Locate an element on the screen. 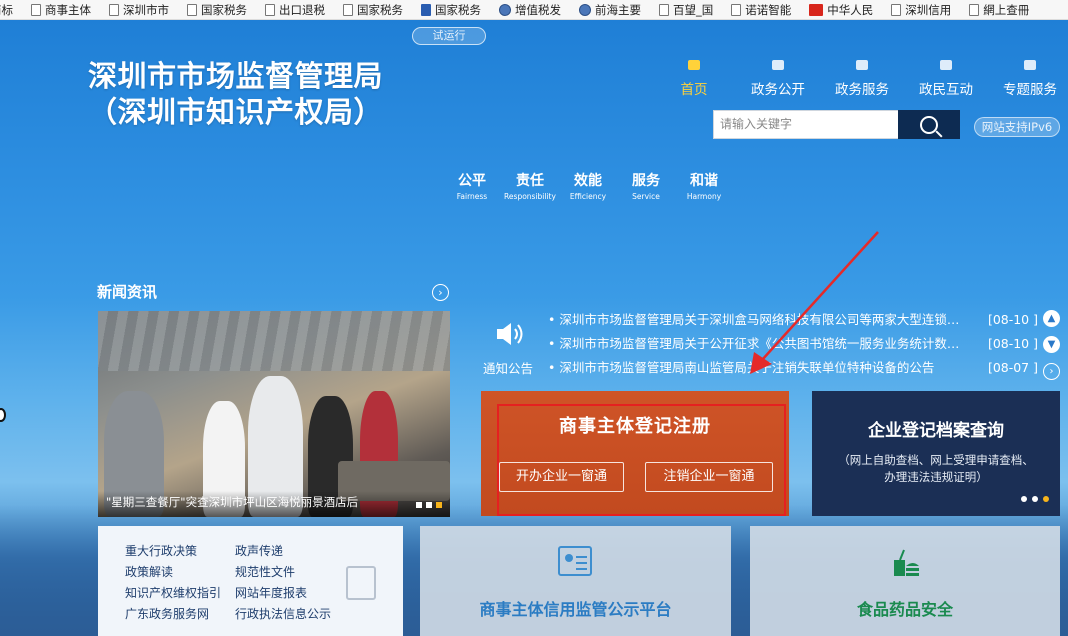  site-title-line1: 深圳市市场监督管理局 is located at coordinates (236, 76).